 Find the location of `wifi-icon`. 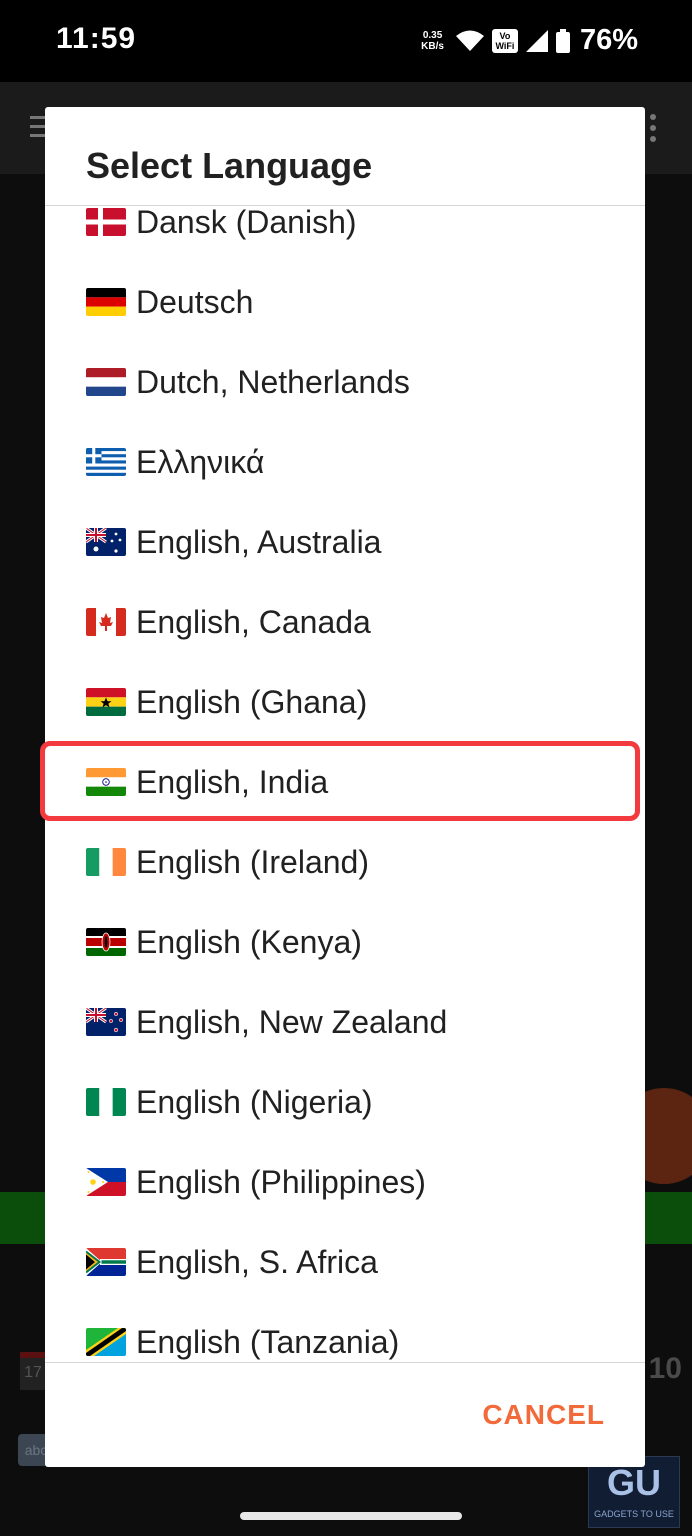

wifi-icon is located at coordinates (469, 40).